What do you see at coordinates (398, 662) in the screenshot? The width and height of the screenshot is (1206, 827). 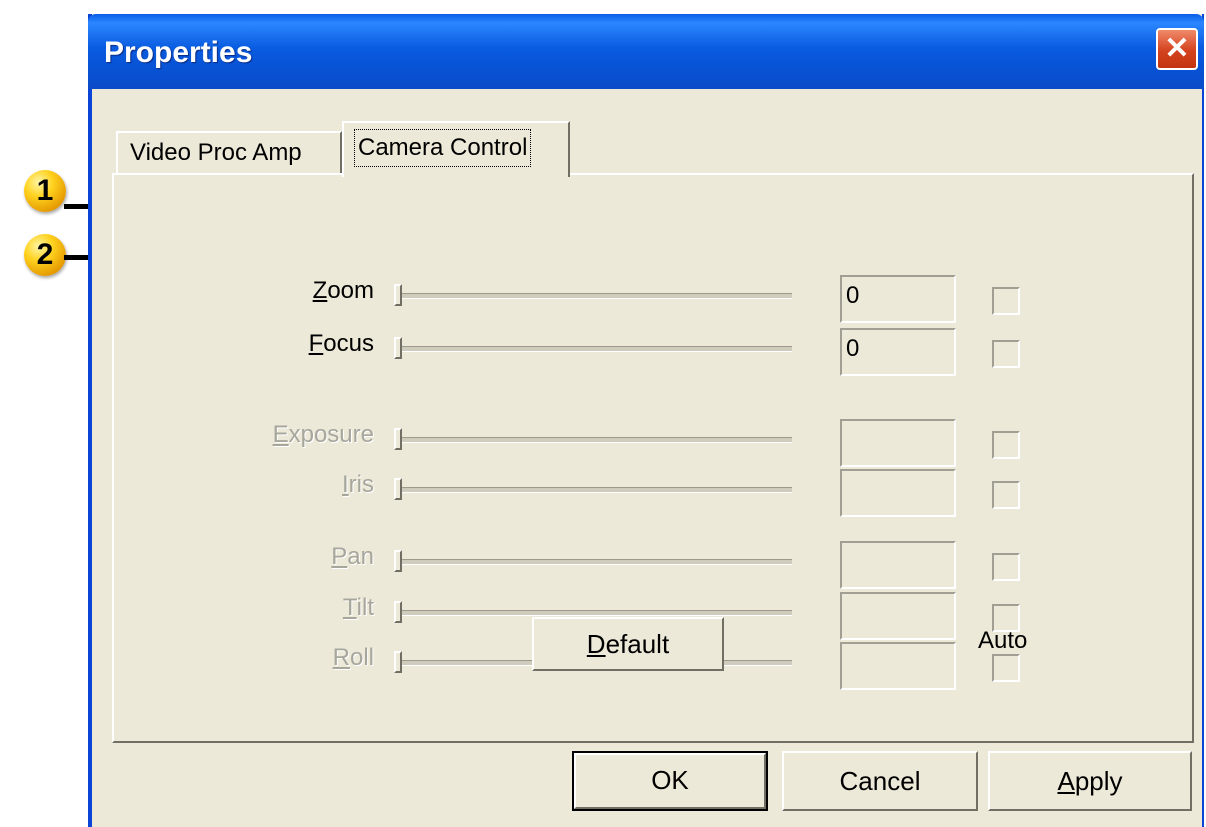 I see `roll-slider-thumb` at bounding box center [398, 662].